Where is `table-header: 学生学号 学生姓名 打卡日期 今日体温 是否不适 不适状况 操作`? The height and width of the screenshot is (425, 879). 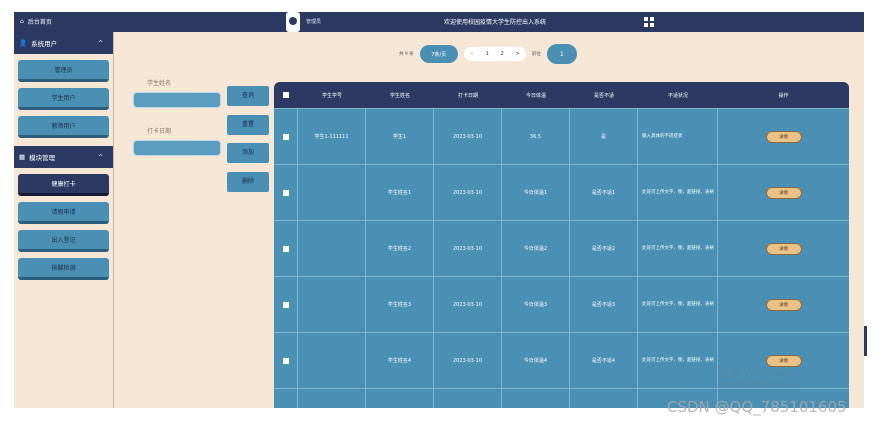 table-header: 学生学号 学生姓名 打卡日期 今日体温 是否不适 不适状况 操作 is located at coordinates (561, 95).